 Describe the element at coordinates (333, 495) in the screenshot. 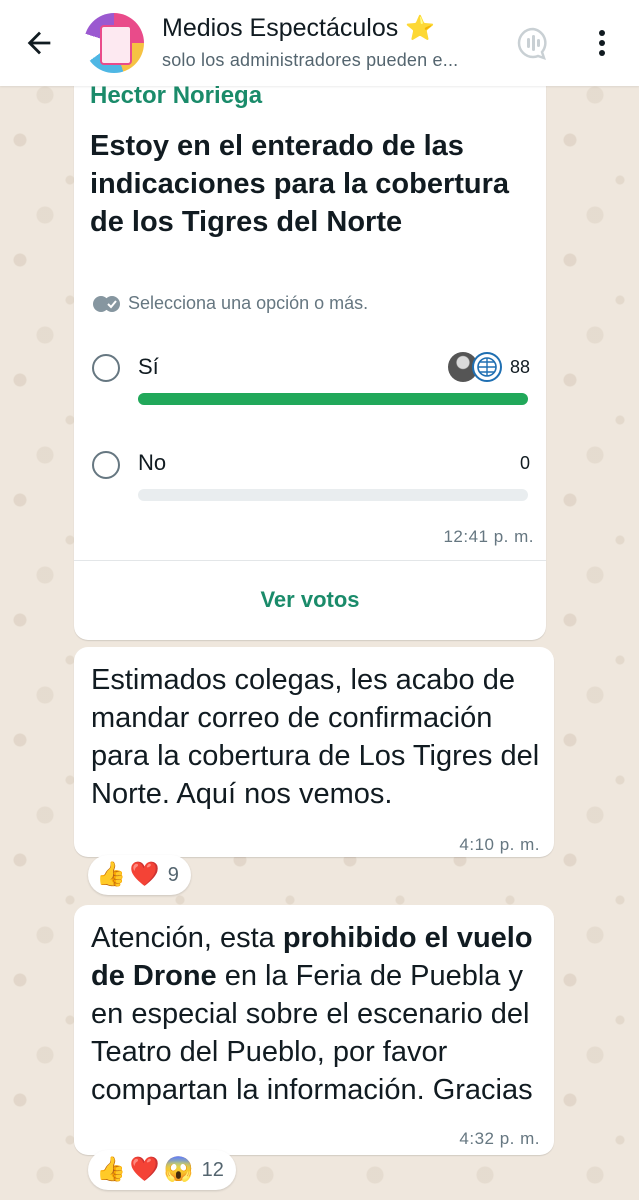

I see `poll-option-bar-no` at that location.